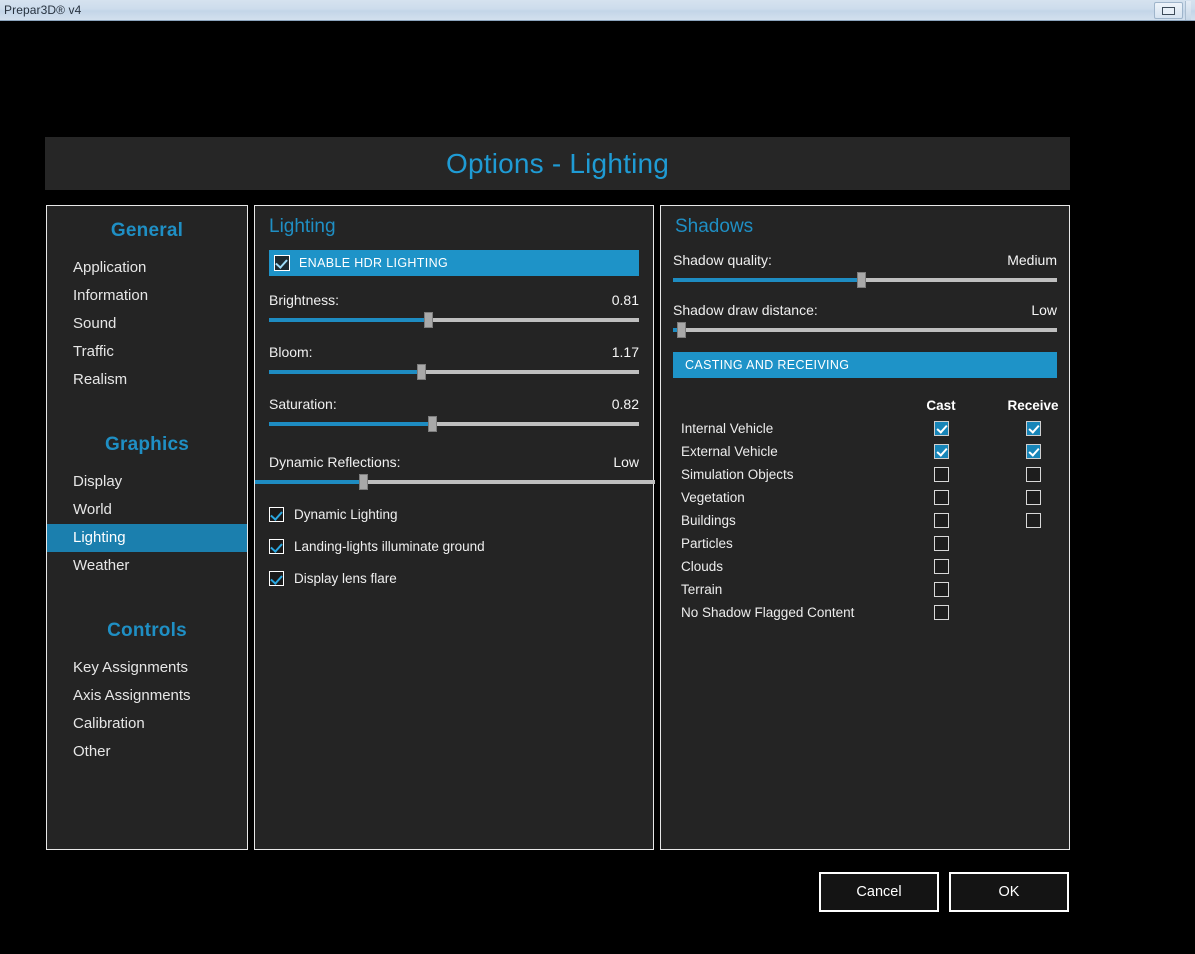 This screenshot has height=954, width=1195. Describe the element at coordinates (432, 424) in the screenshot. I see `saturation-slider-thumb` at that location.